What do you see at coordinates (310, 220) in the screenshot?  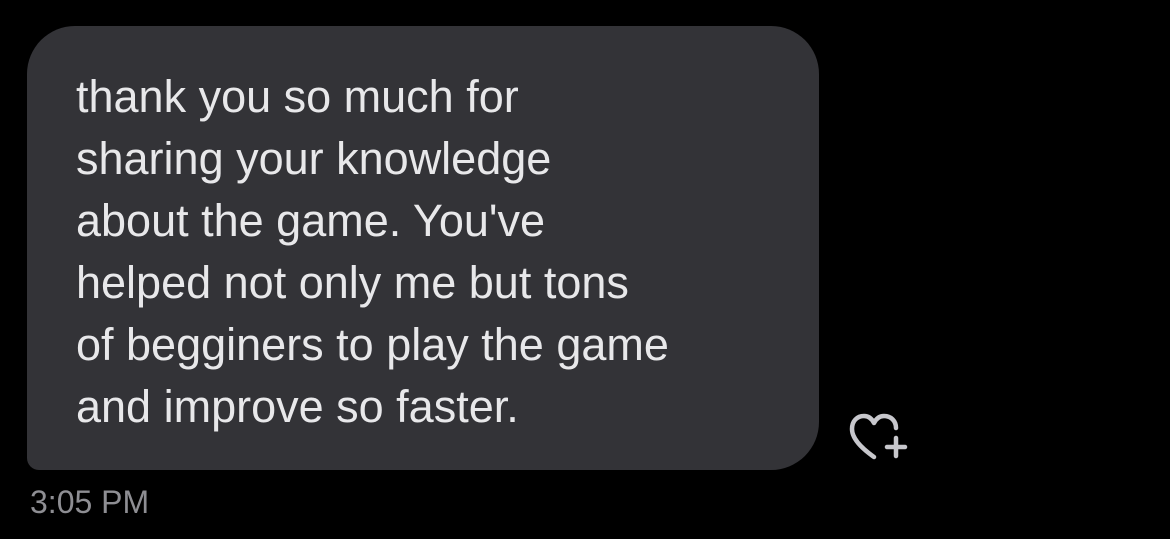 I see `message-line: about the game. You've` at bounding box center [310, 220].